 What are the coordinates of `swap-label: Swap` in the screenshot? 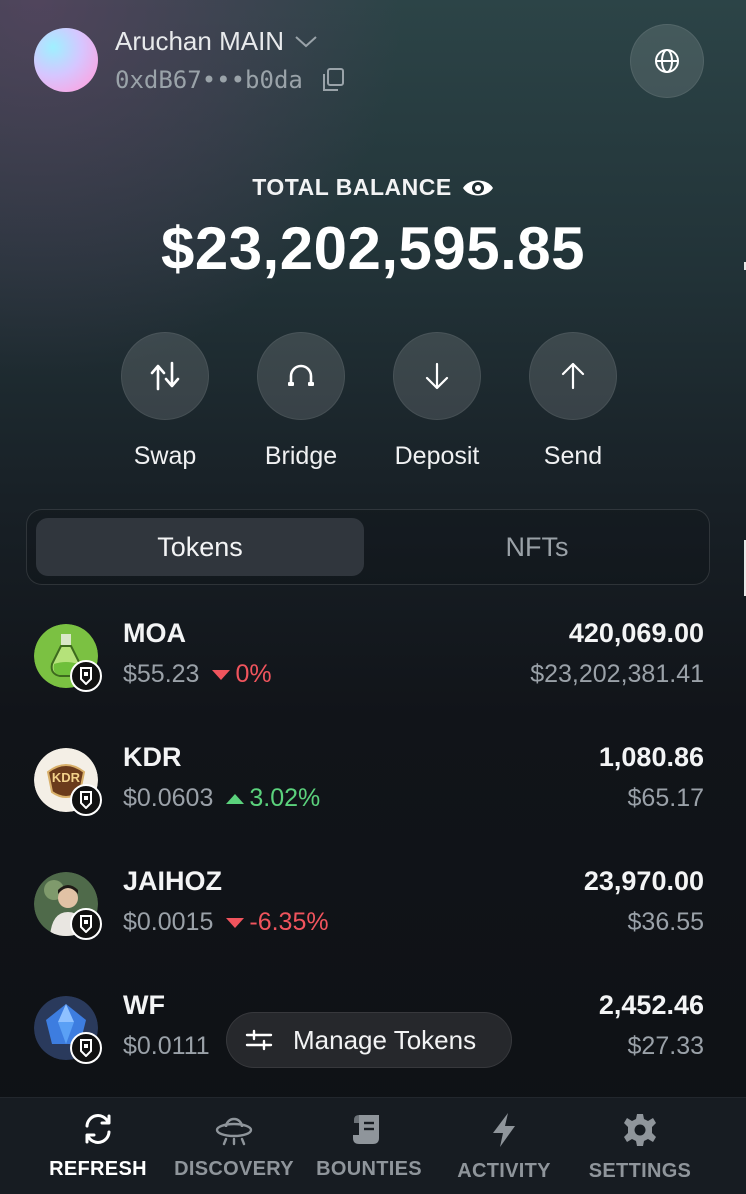 It's located at (165, 456).